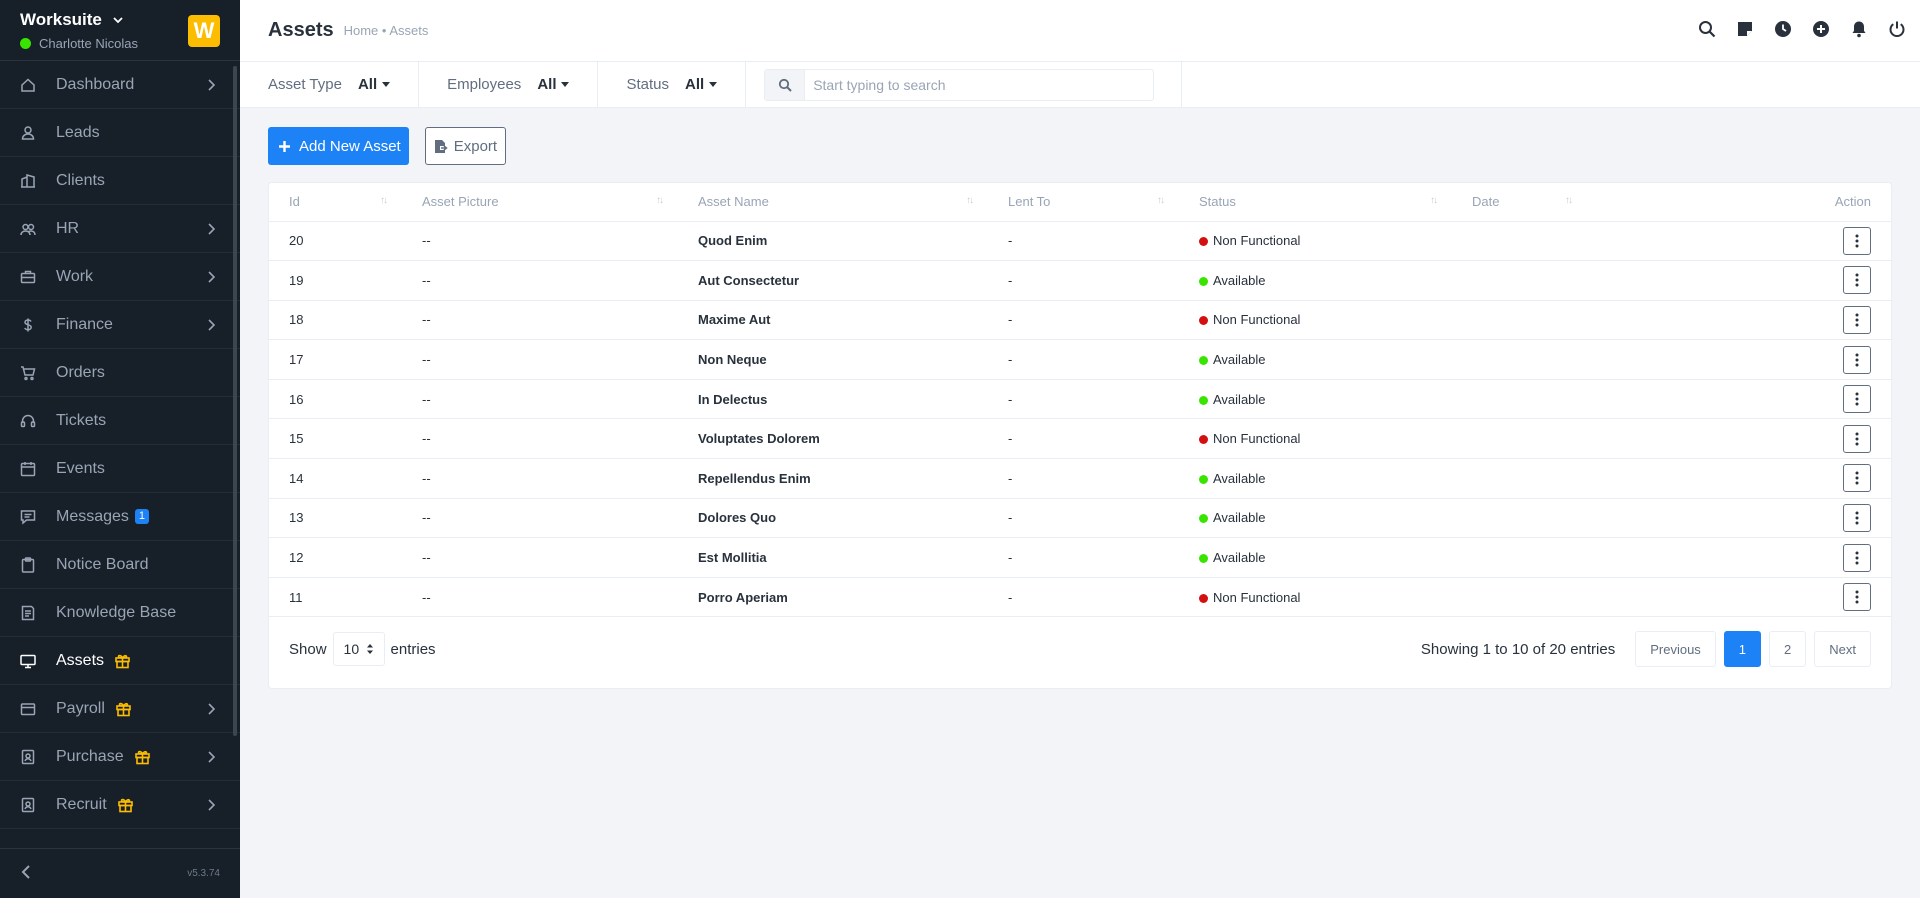 The image size is (1920, 898). What do you see at coordinates (1315, 202) in the screenshot?
I see `column-header-status: Status ↑↓` at bounding box center [1315, 202].